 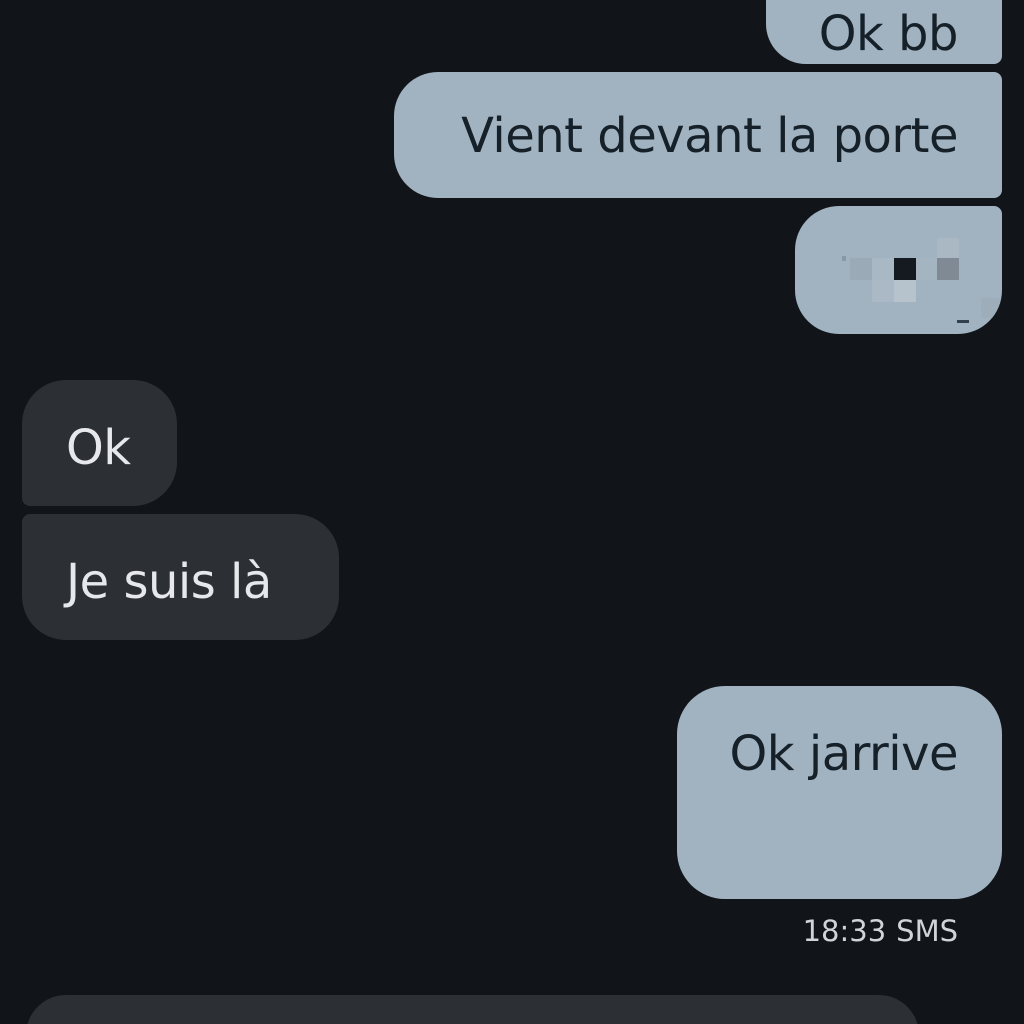 What do you see at coordinates (927, 931) in the screenshot?
I see `message-type: SMS` at bounding box center [927, 931].